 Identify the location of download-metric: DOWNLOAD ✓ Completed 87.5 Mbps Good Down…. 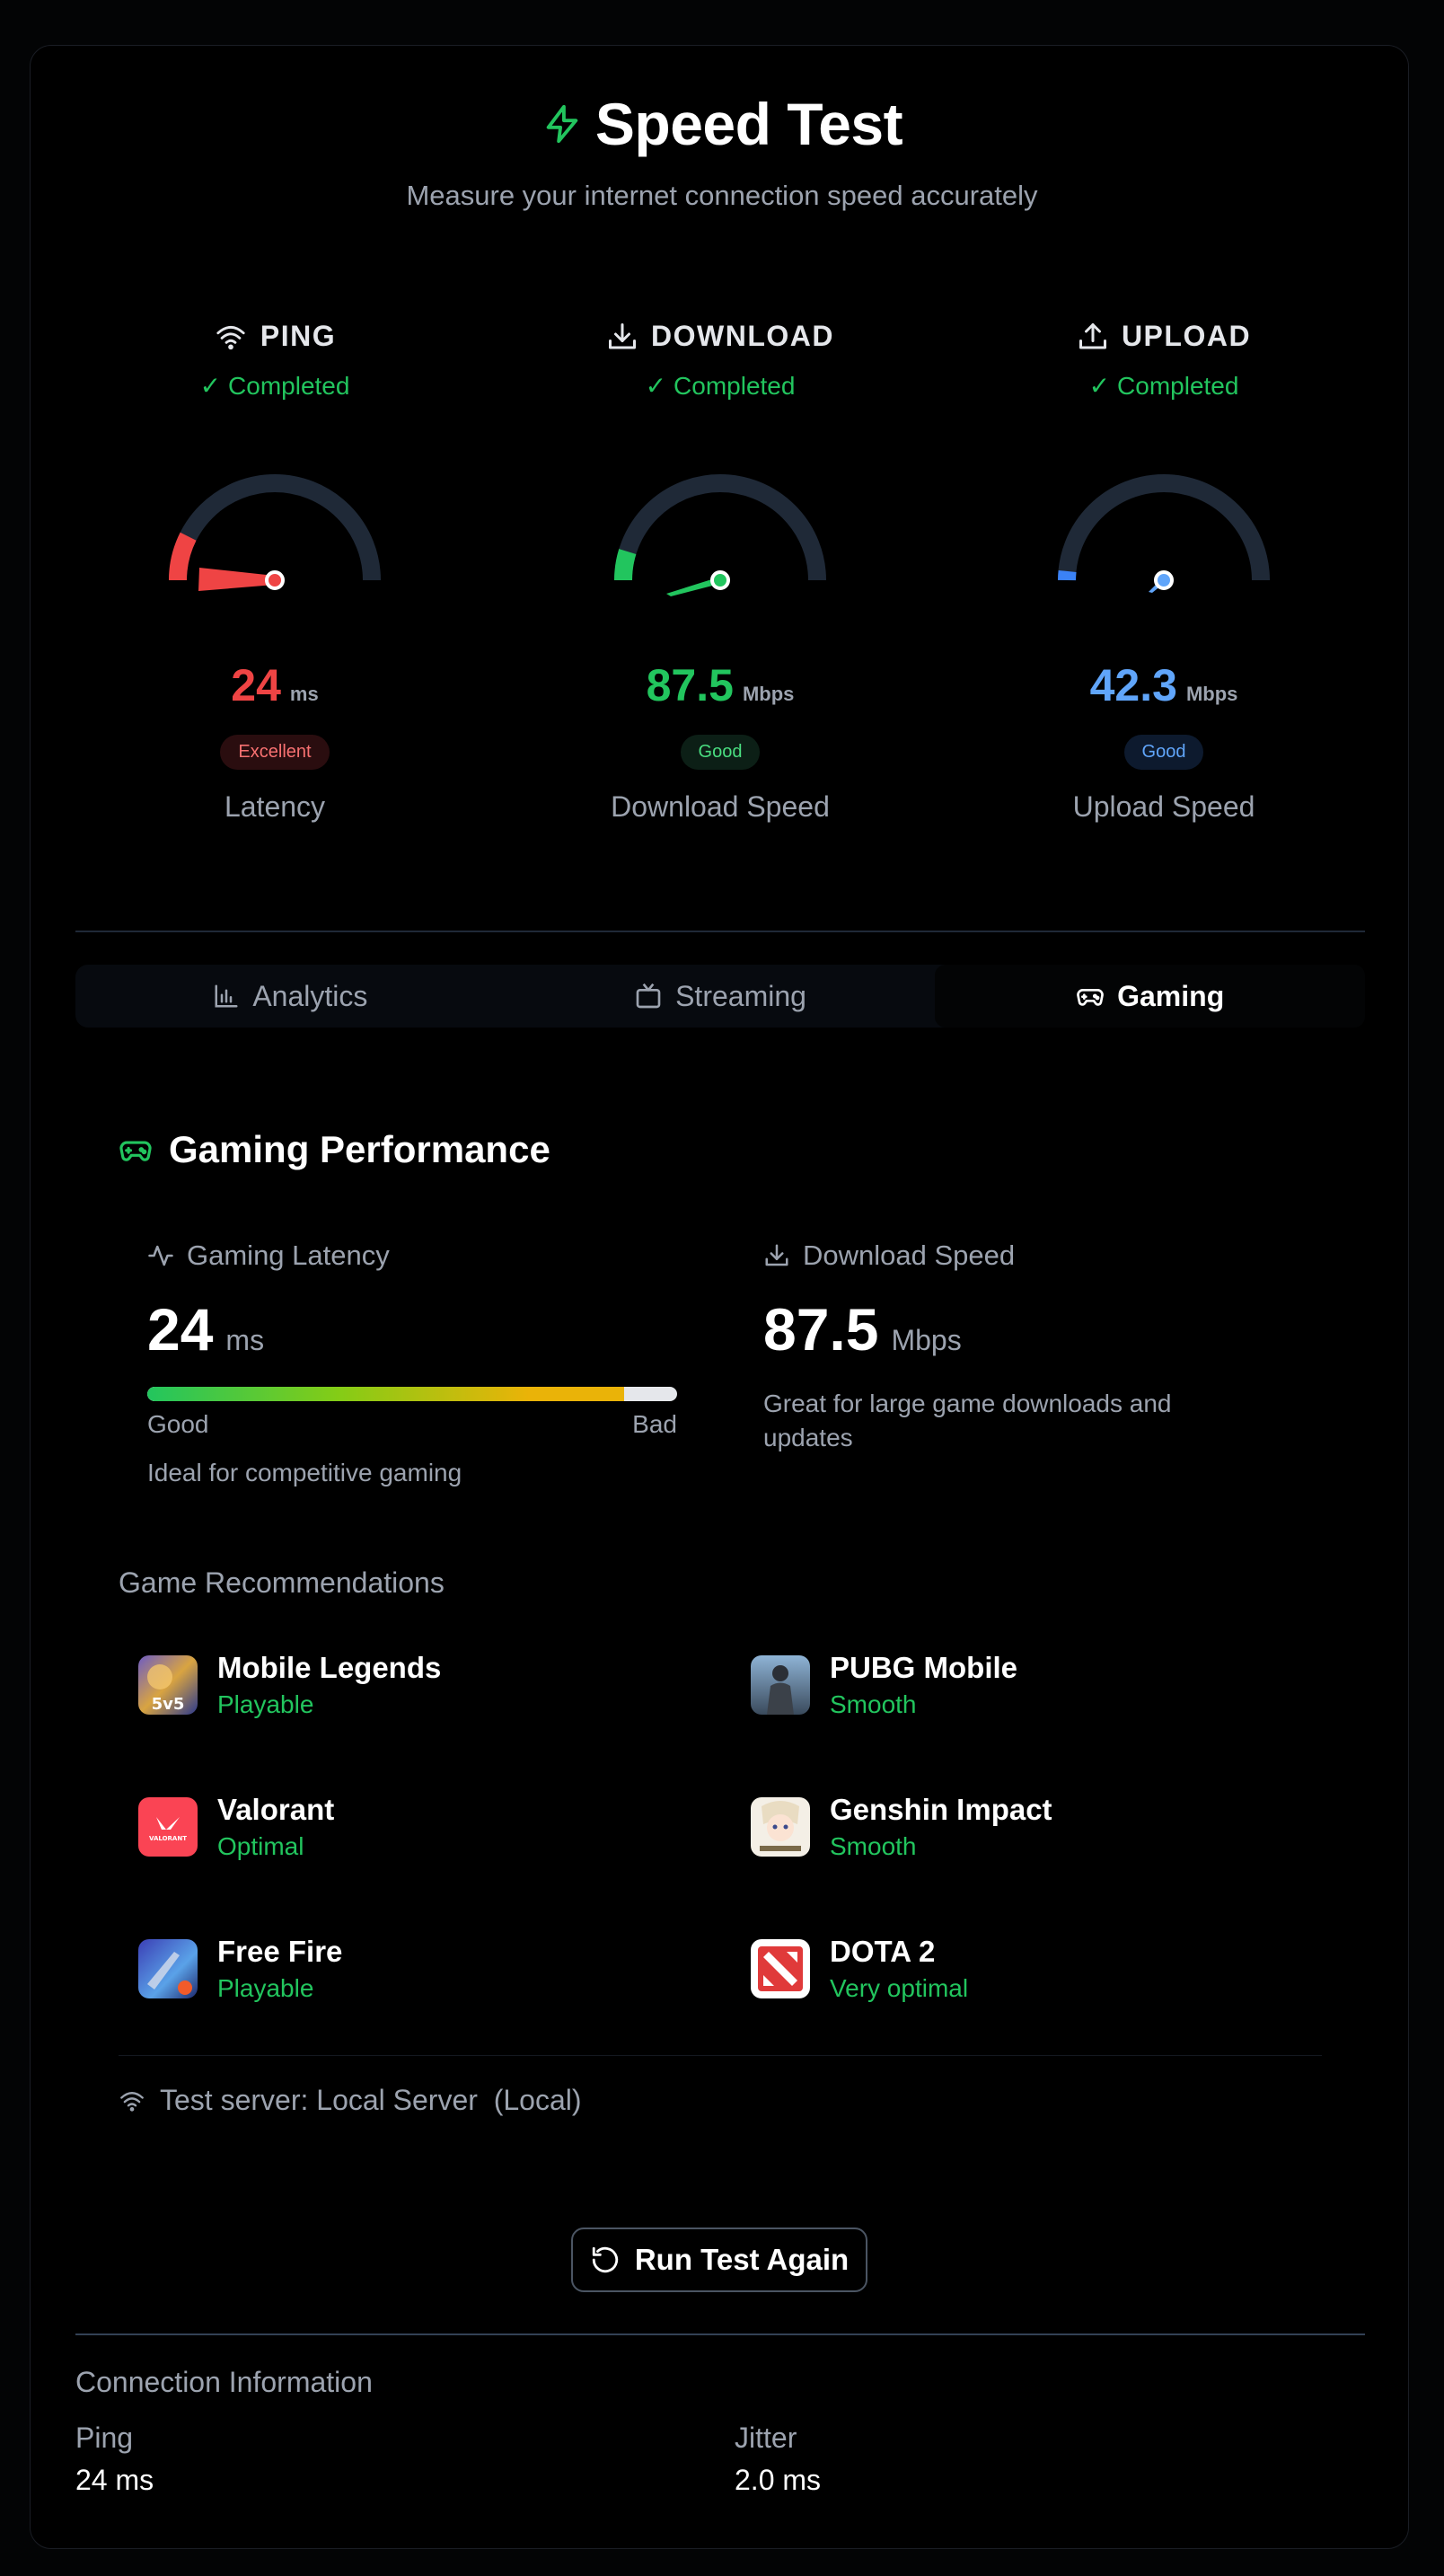
(720, 571).